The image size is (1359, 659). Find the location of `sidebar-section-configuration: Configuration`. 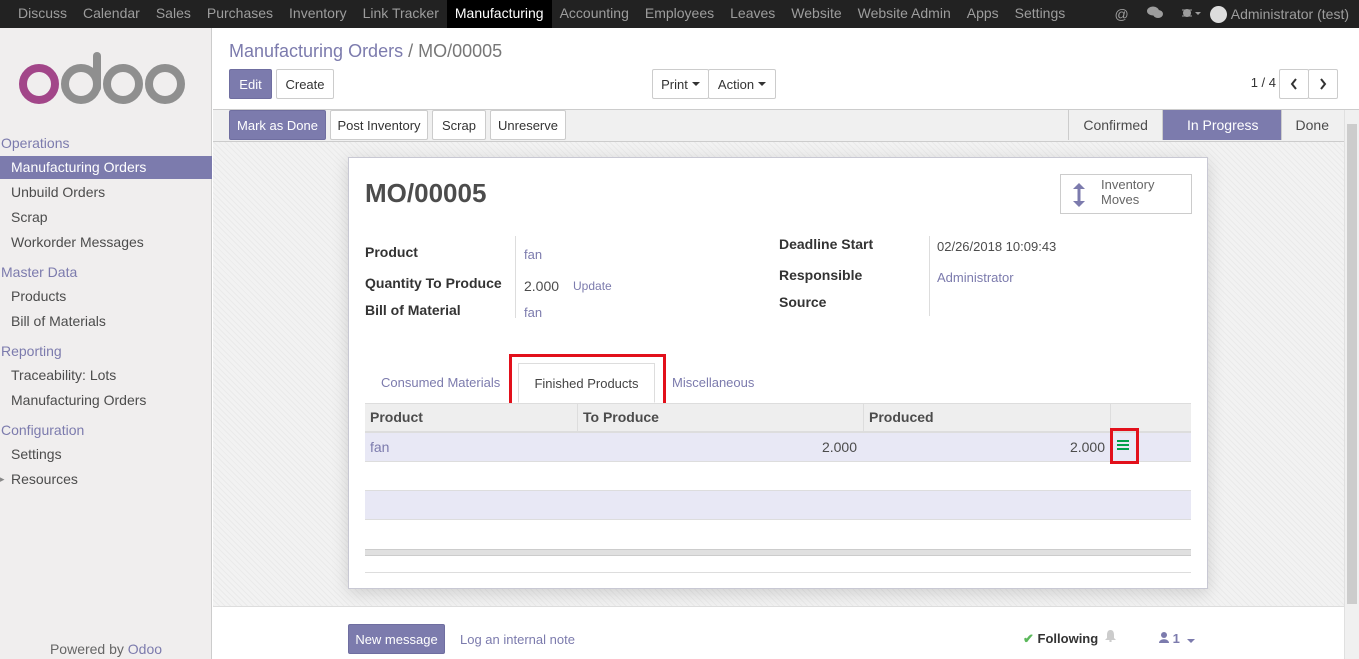

sidebar-section-configuration: Configuration is located at coordinates (43, 430).